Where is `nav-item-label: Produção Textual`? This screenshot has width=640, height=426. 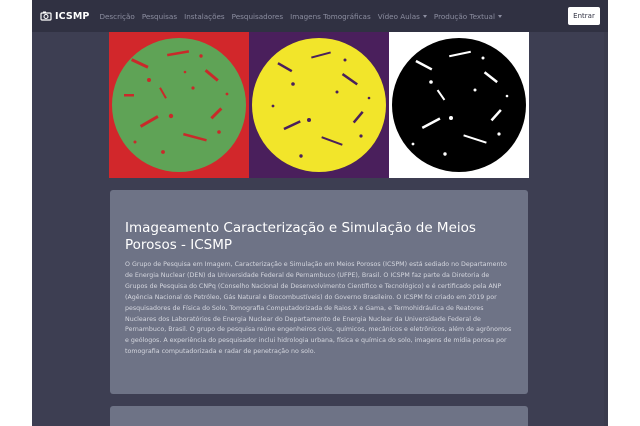 nav-item-label: Produção Textual is located at coordinates (464, 16).